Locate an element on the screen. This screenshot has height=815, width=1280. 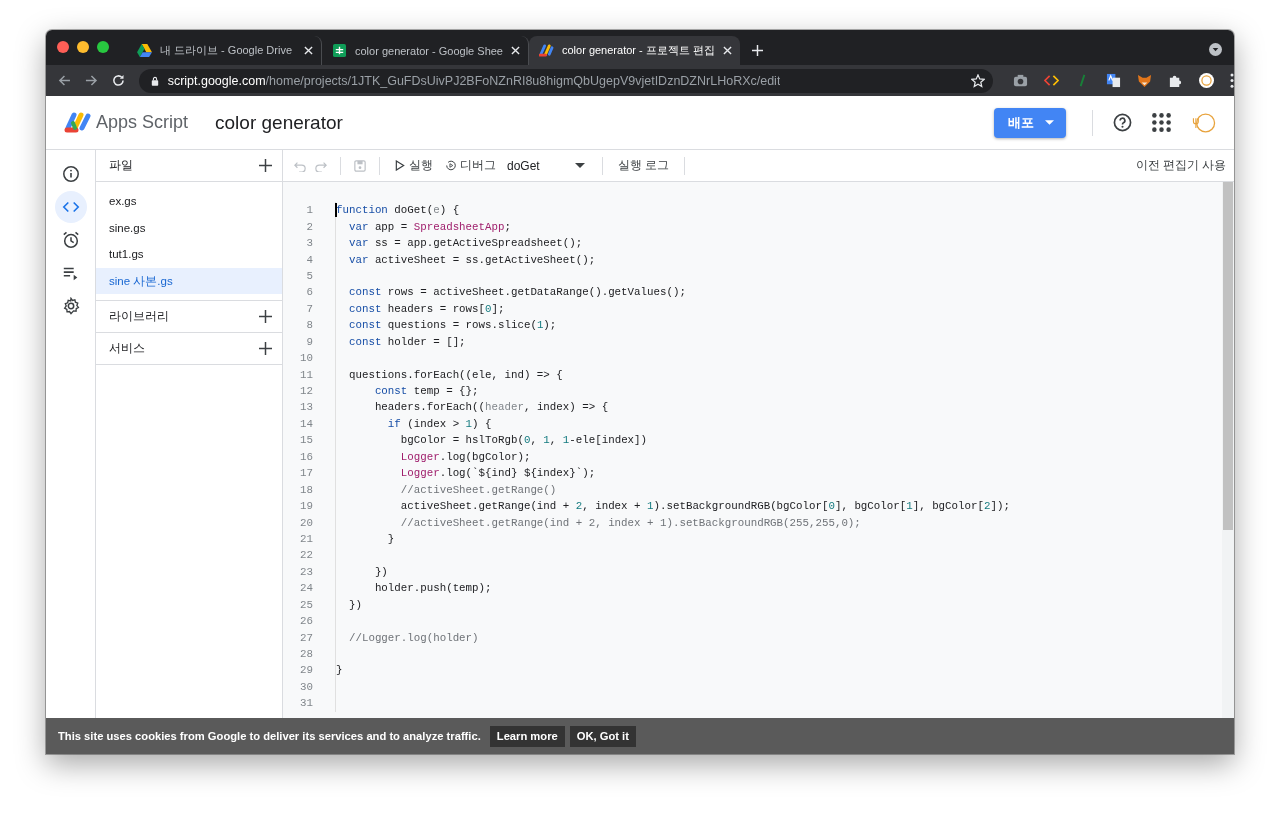
code-line: Logger.log(`${ind} ${index}`); is located at coordinates (497, 473).